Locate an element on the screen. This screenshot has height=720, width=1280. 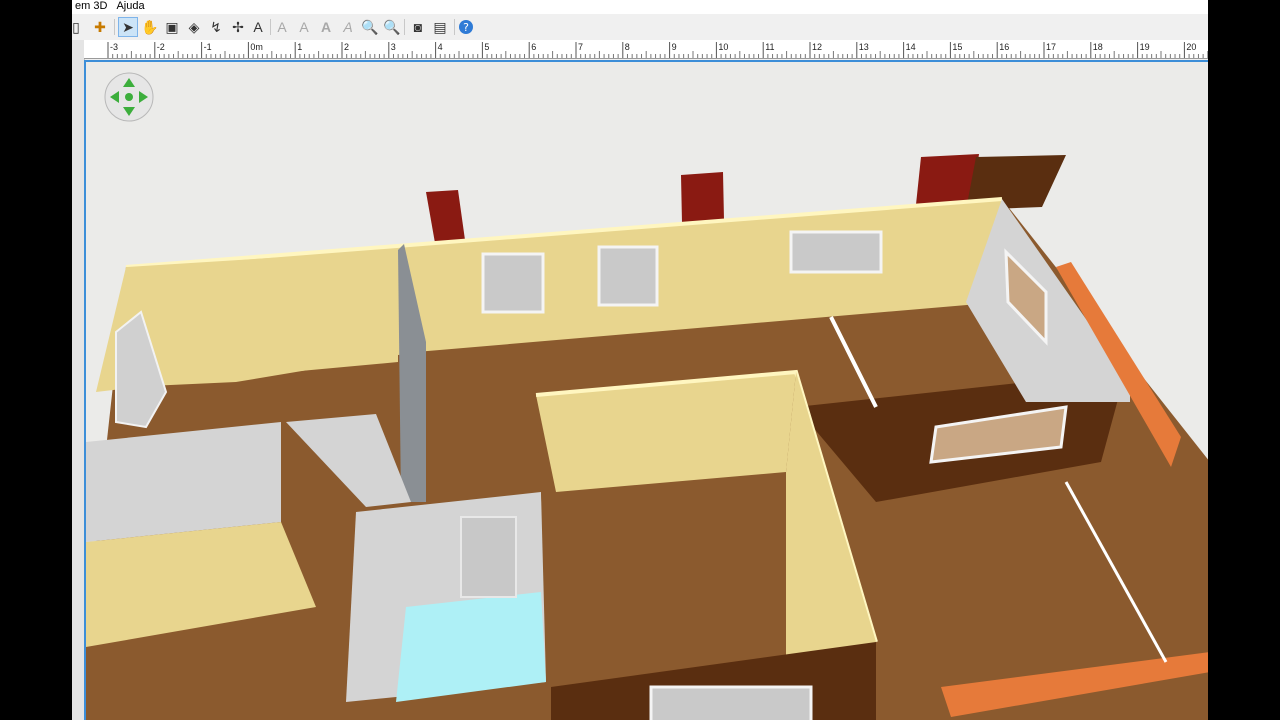
ruler-label: -2 is located at coordinates (161, 47).